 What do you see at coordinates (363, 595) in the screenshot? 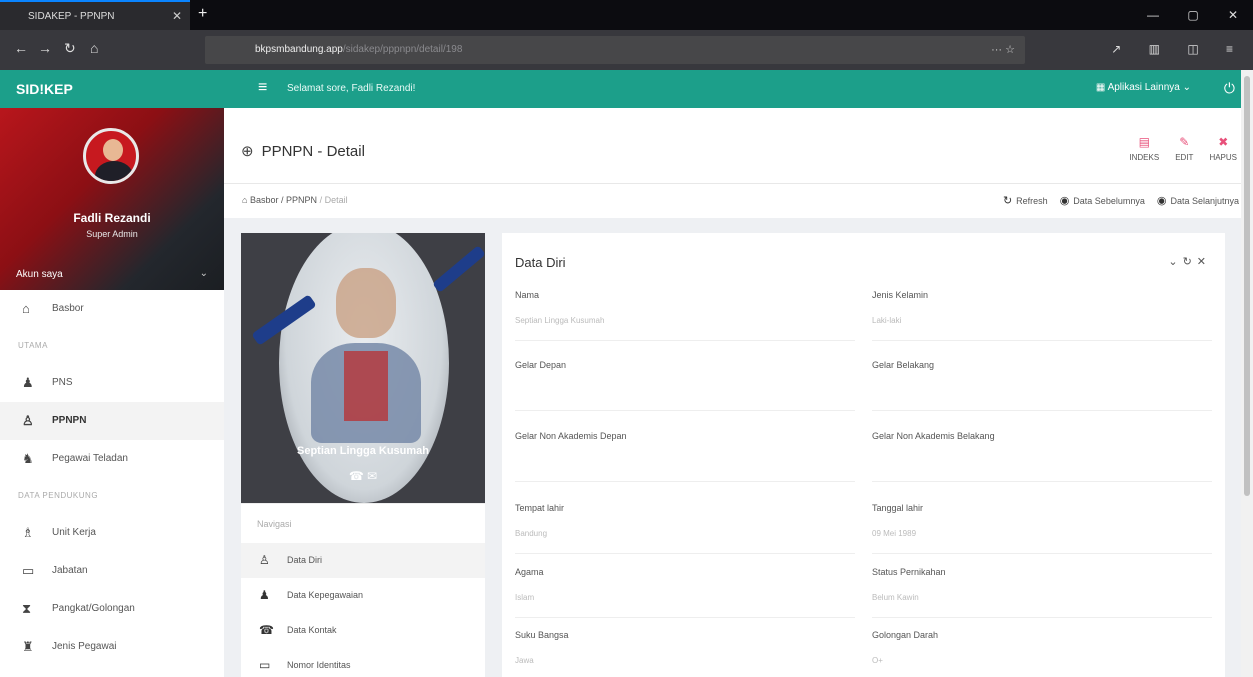
I see `nav-data-kepegawaian: ♟ Data Kepegawaian` at bounding box center [363, 595].